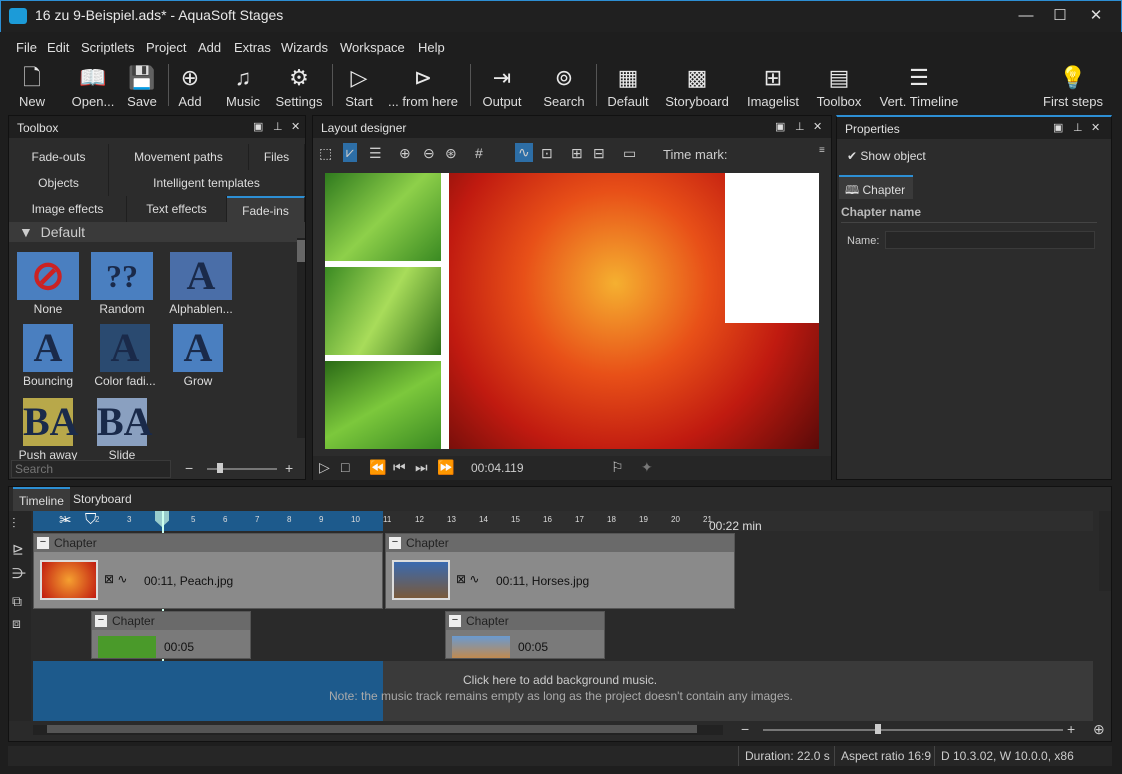  Describe the element at coordinates (304, 47) in the screenshot. I see `menu-wizards: Wizards` at that location.